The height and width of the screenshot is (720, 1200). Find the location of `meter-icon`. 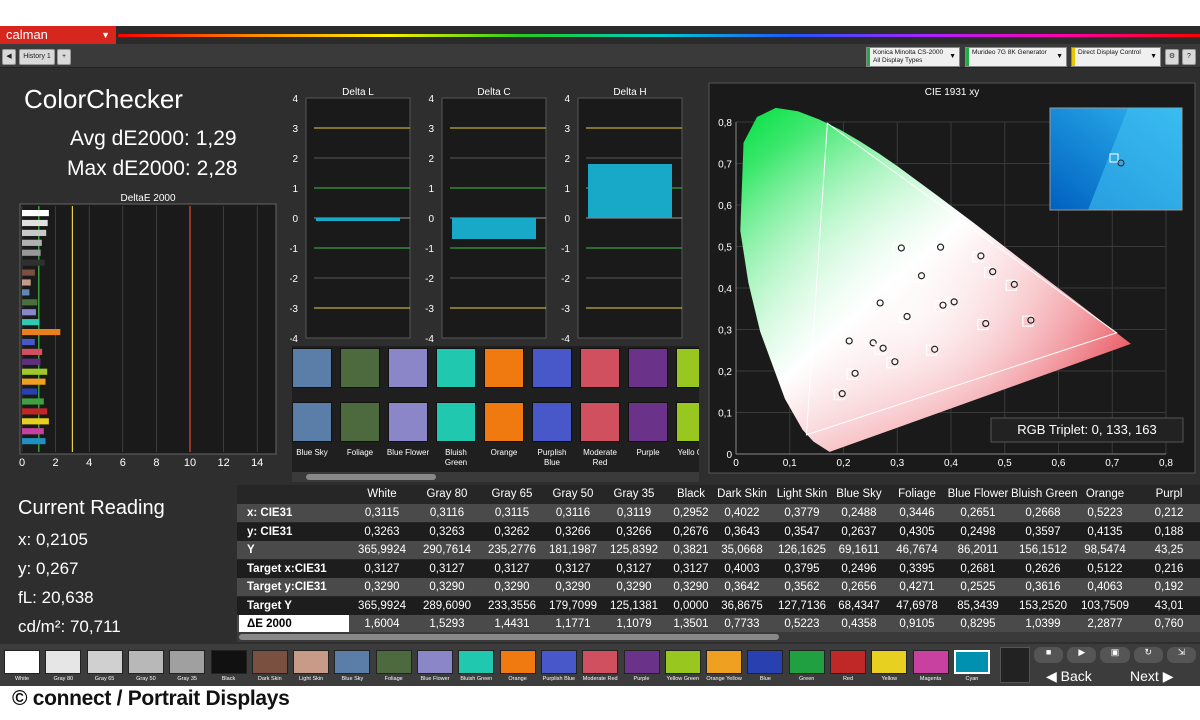

meter-icon is located at coordinates (1015, 665).